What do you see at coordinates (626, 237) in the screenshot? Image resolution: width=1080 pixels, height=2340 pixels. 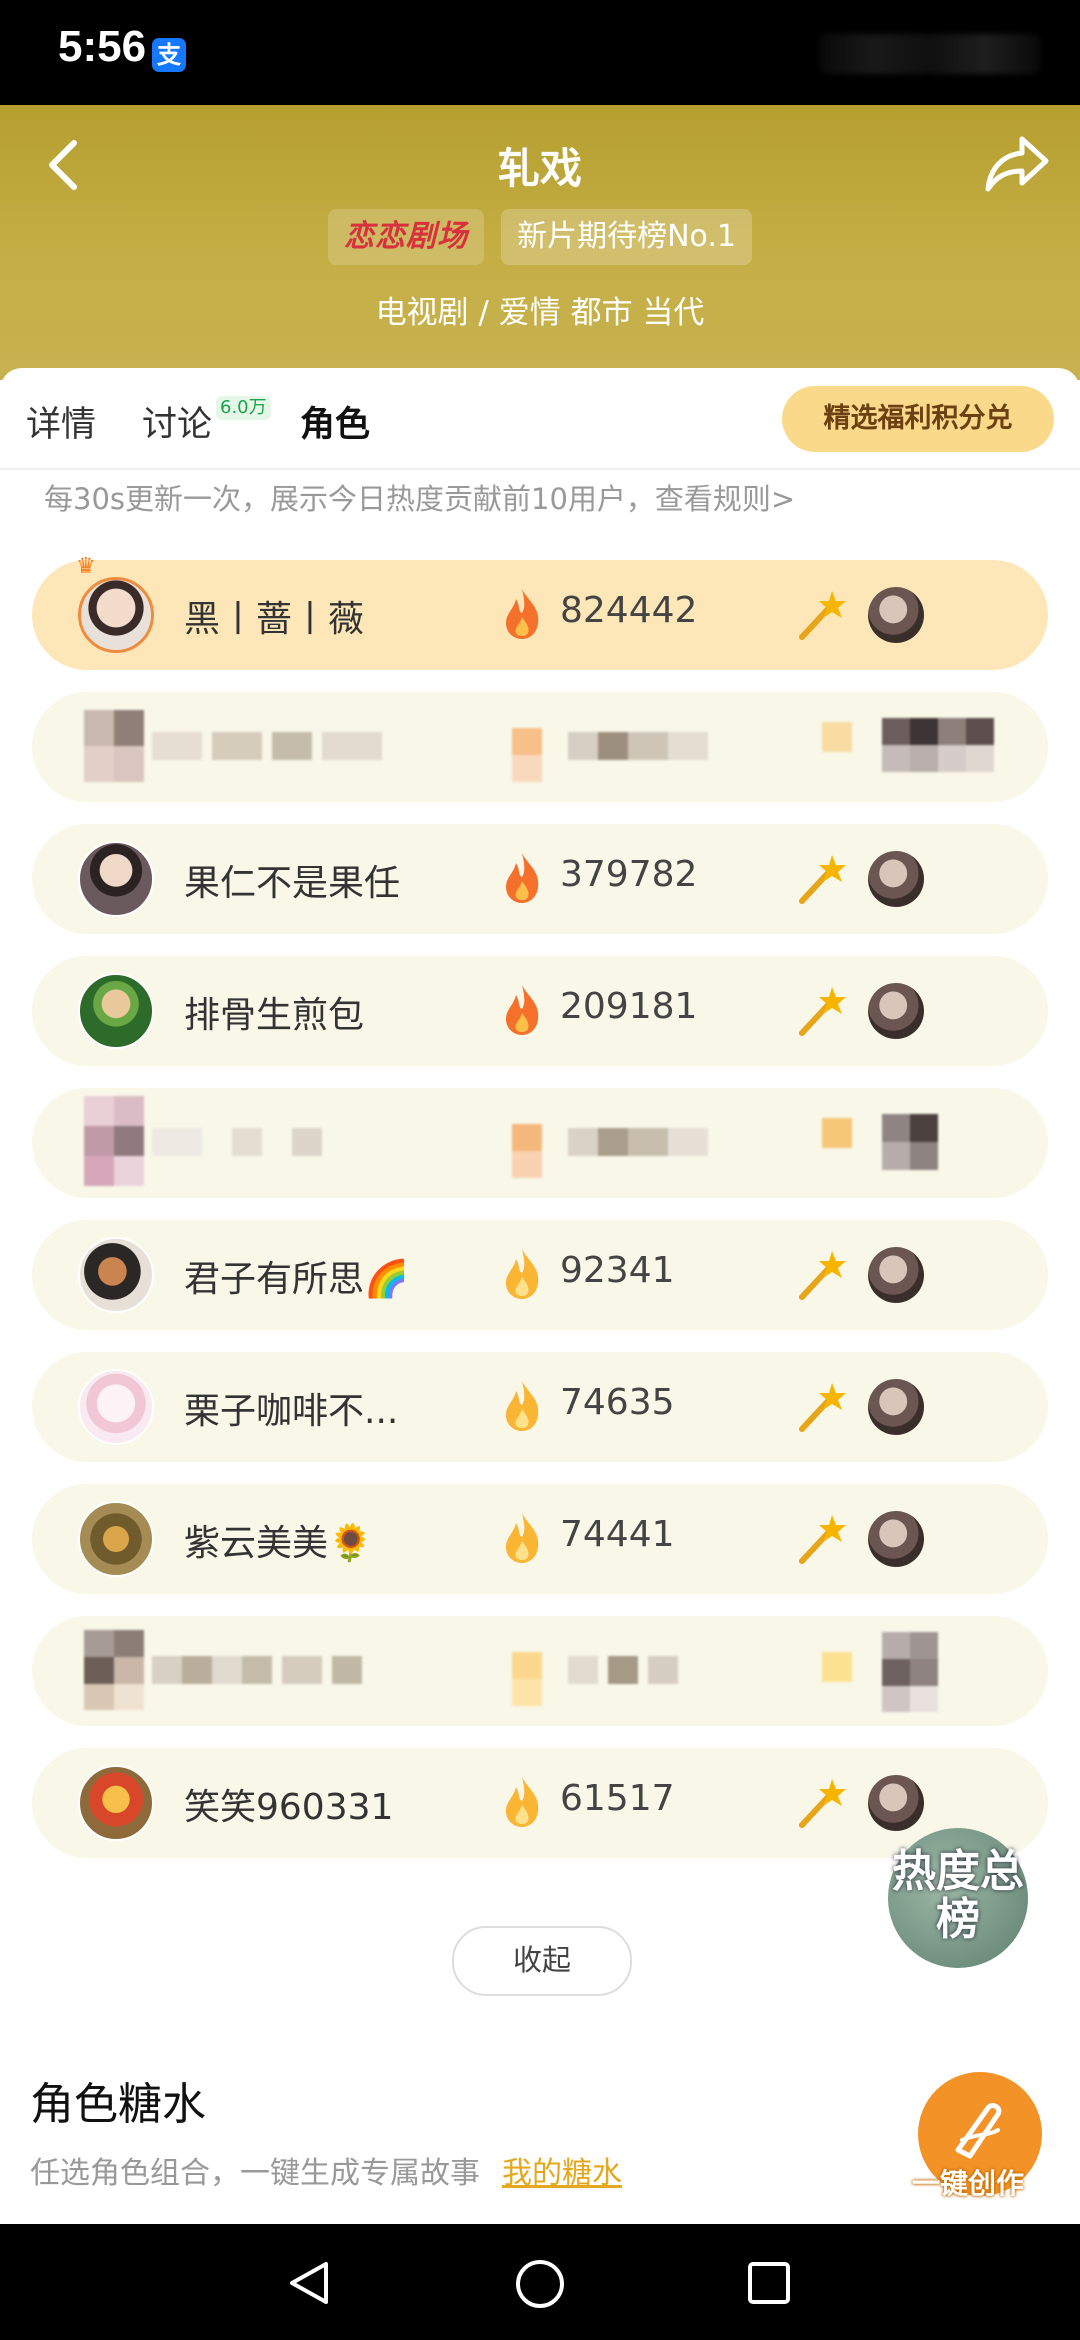 I see `rank-badge: 新片期待榜No.1` at bounding box center [626, 237].